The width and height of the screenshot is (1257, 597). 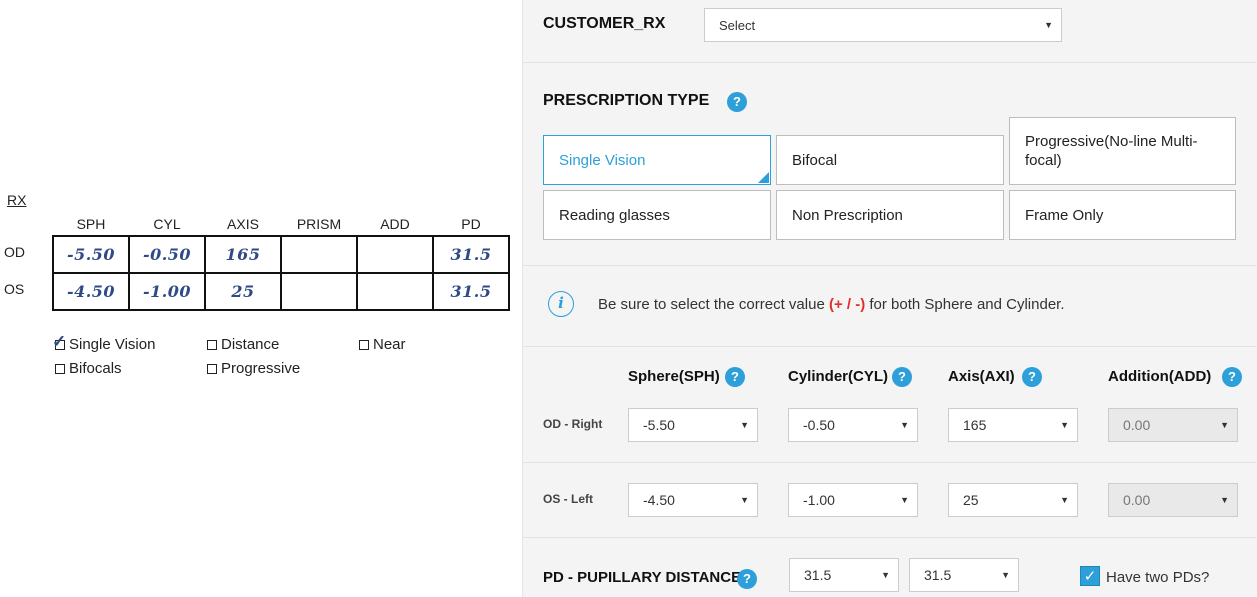 I want to click on rx-row-od-label: OD, so click(x=14, y=252).